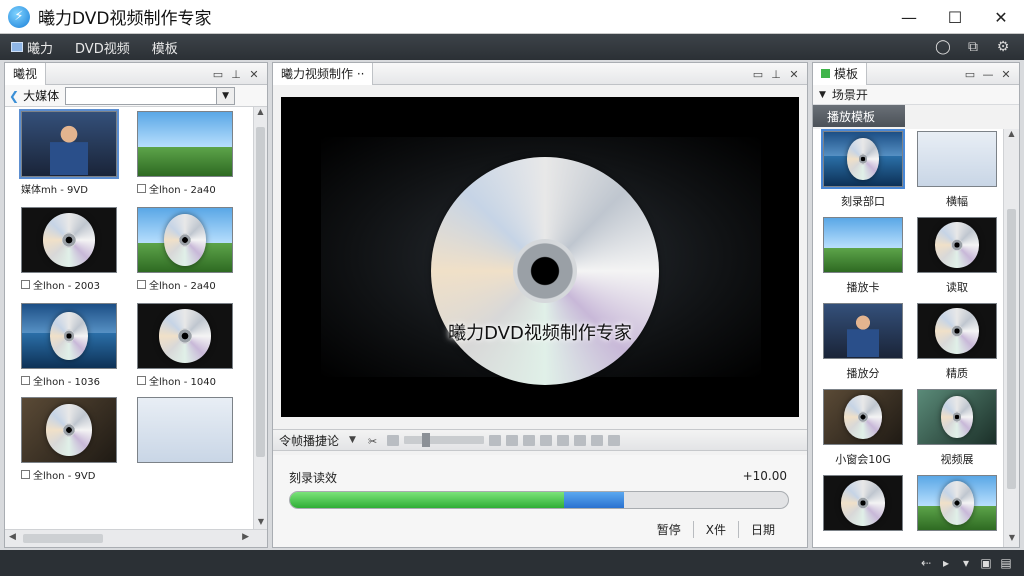 This screenshot has width=1024, height=576. Describe the element at coordinates (34, 95) in the screenshot. I see `media-filter-label: ❮ 大媒体` at that location.